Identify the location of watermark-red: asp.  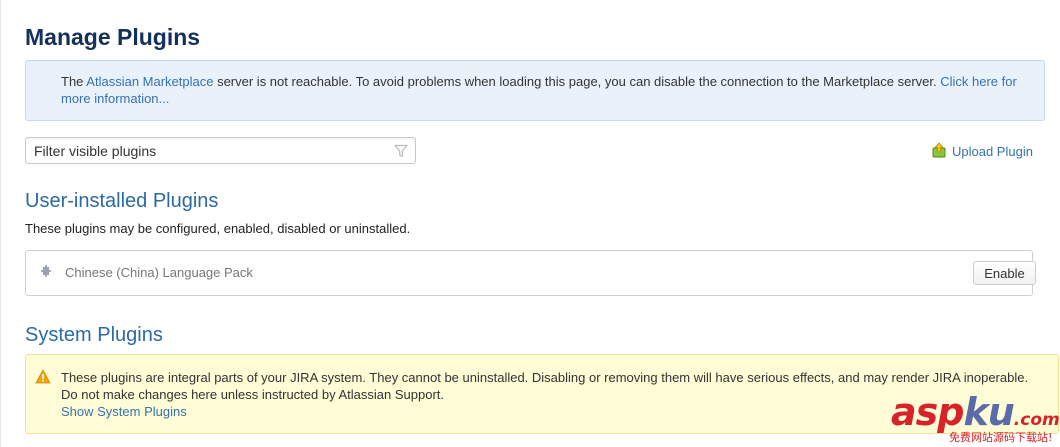
(927, 412).